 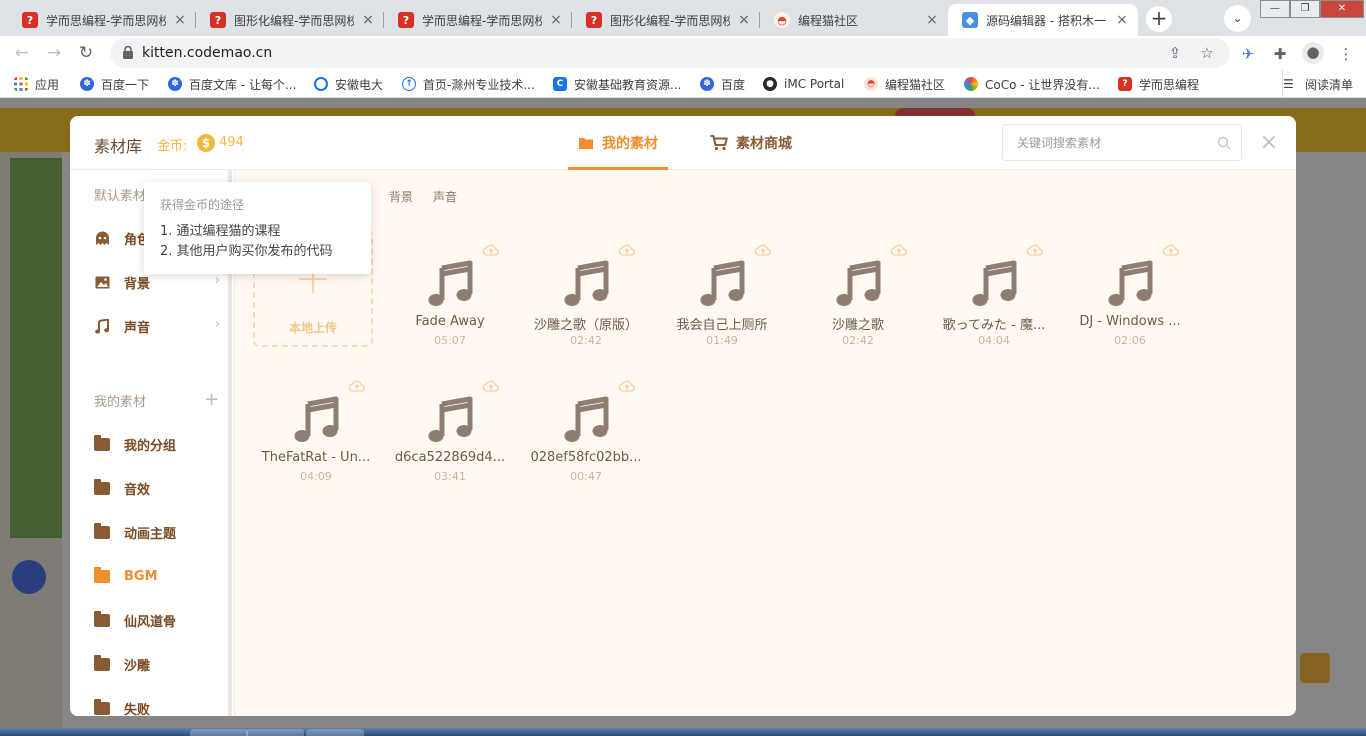 I want to click on question-icon: ?, so click(x=30, y=20).